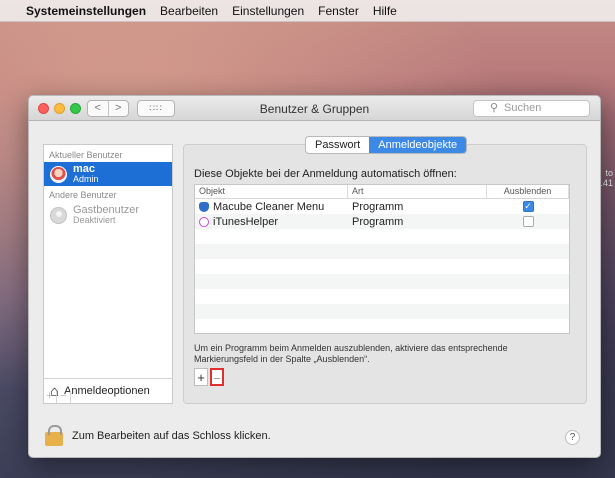  I want to click on remove-login-item-button: −, so click(217, 377).